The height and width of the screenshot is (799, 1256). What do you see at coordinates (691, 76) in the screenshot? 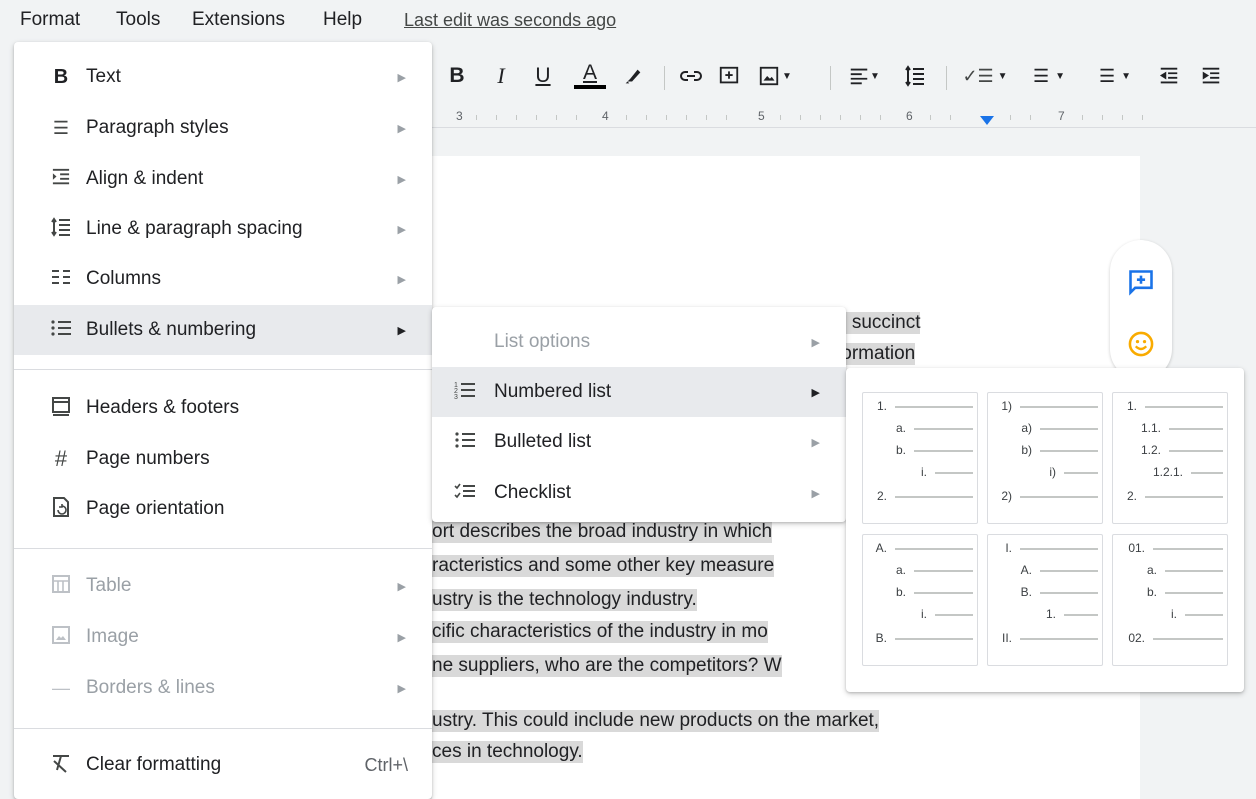
I see `link-button` at bounding box center [691, 76].